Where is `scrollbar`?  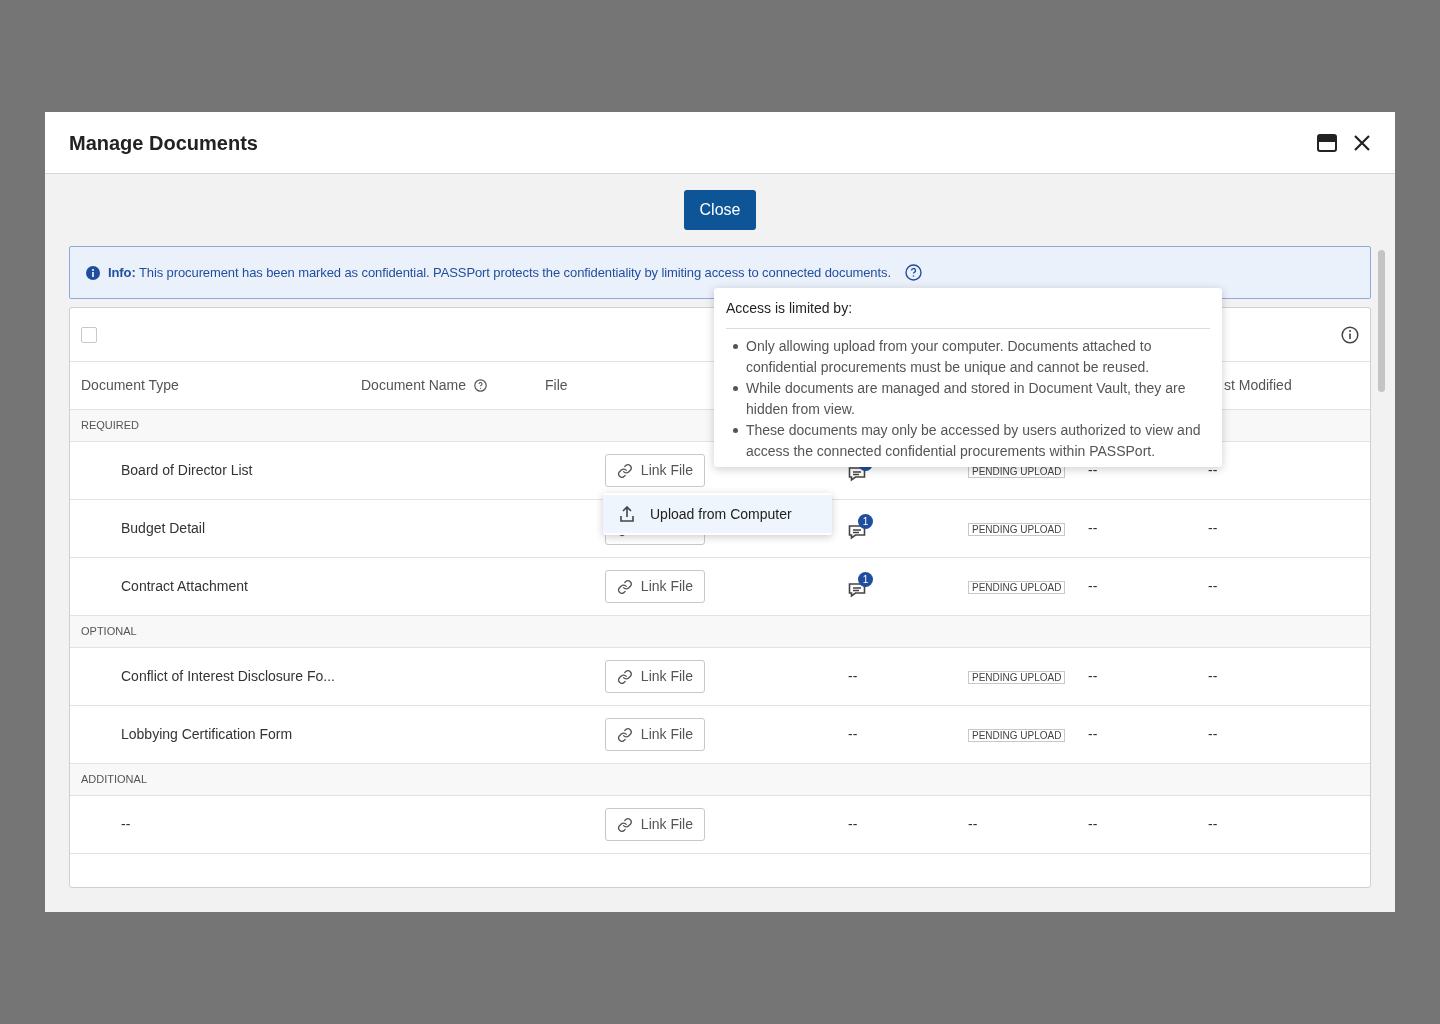
scrollbar is located at coordinates (1381, 321).